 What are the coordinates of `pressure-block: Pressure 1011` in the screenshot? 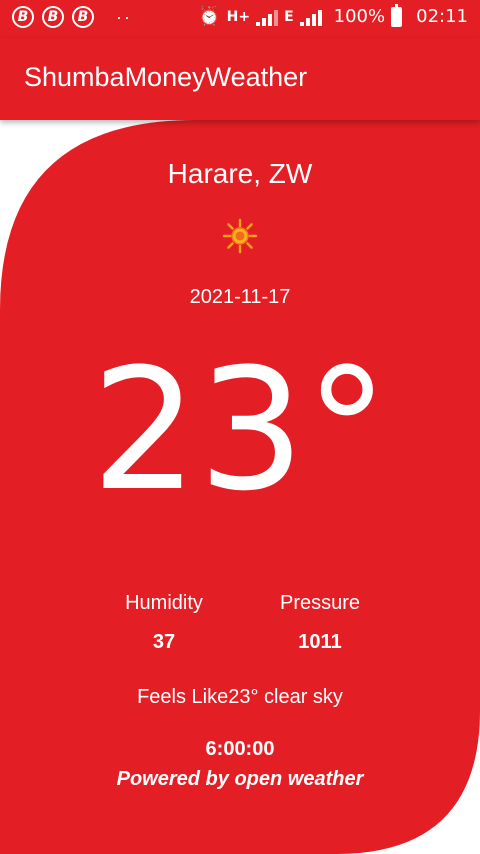 It's located at (320, 623).